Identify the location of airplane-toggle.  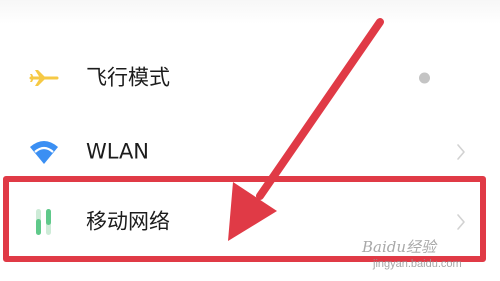
(424, 78).